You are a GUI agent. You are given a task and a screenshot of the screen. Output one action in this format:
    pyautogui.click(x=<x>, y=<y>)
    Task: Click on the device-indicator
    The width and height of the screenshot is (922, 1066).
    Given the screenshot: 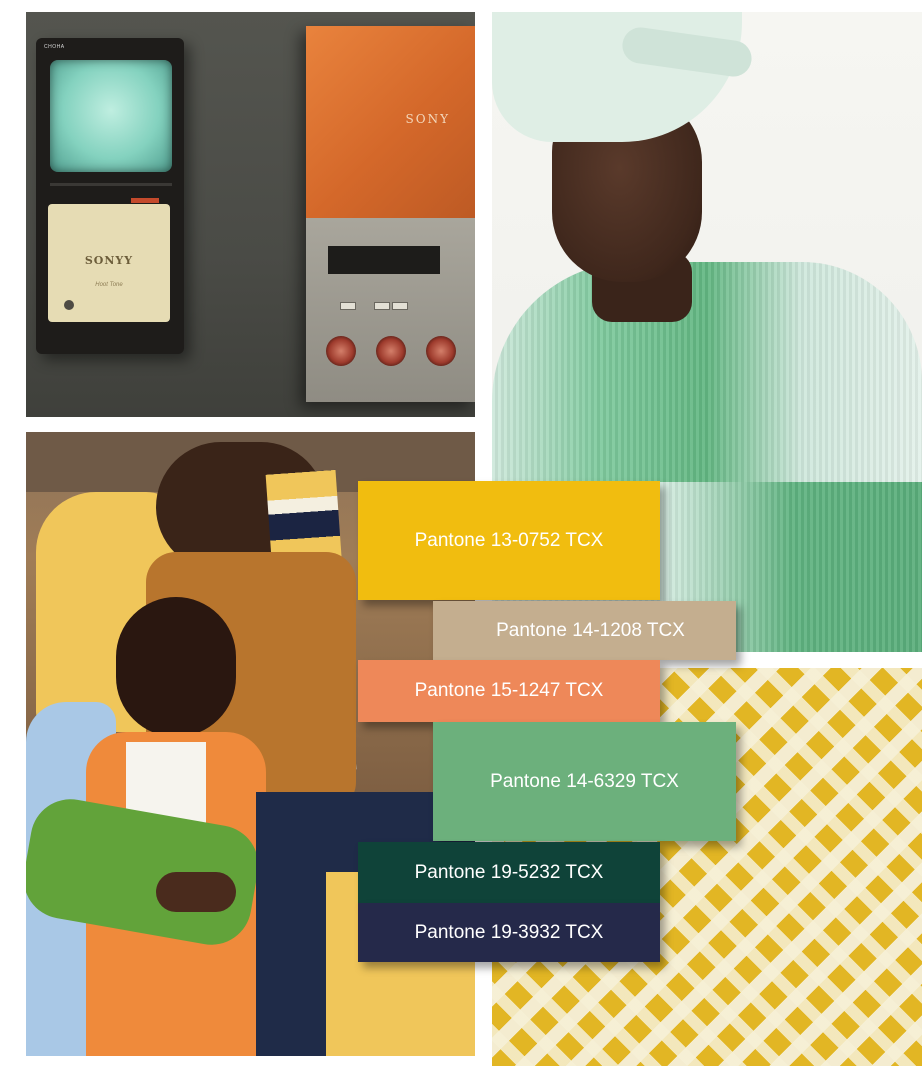 What is the action you would take?
    pyautogui.click(x=145, y=200)
    